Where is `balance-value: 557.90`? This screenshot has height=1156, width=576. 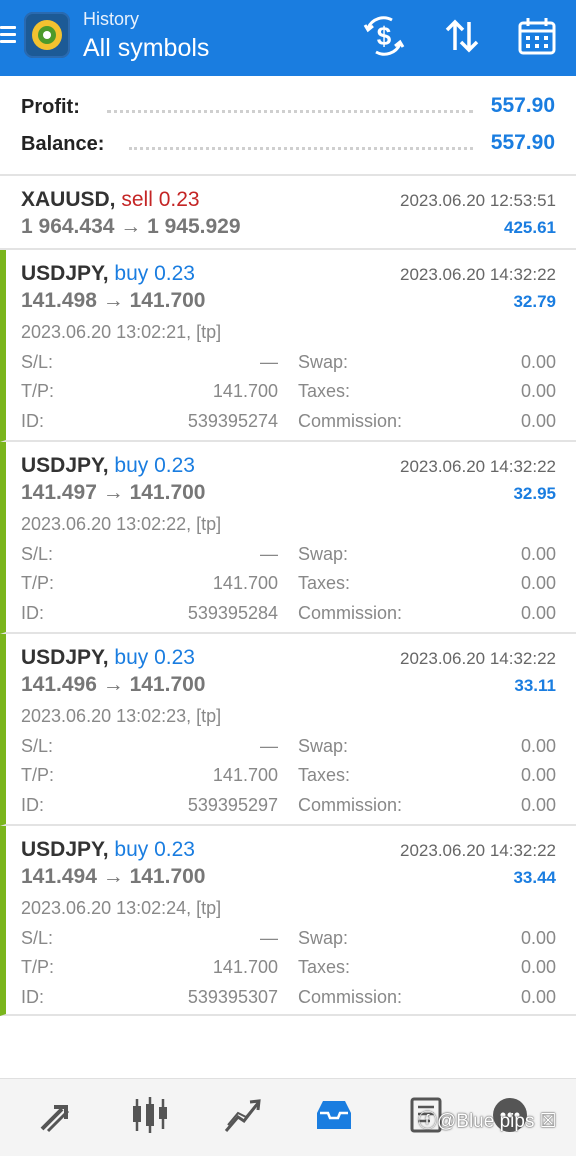 balance-value: 557.90 is located at coordinates (522, 142).